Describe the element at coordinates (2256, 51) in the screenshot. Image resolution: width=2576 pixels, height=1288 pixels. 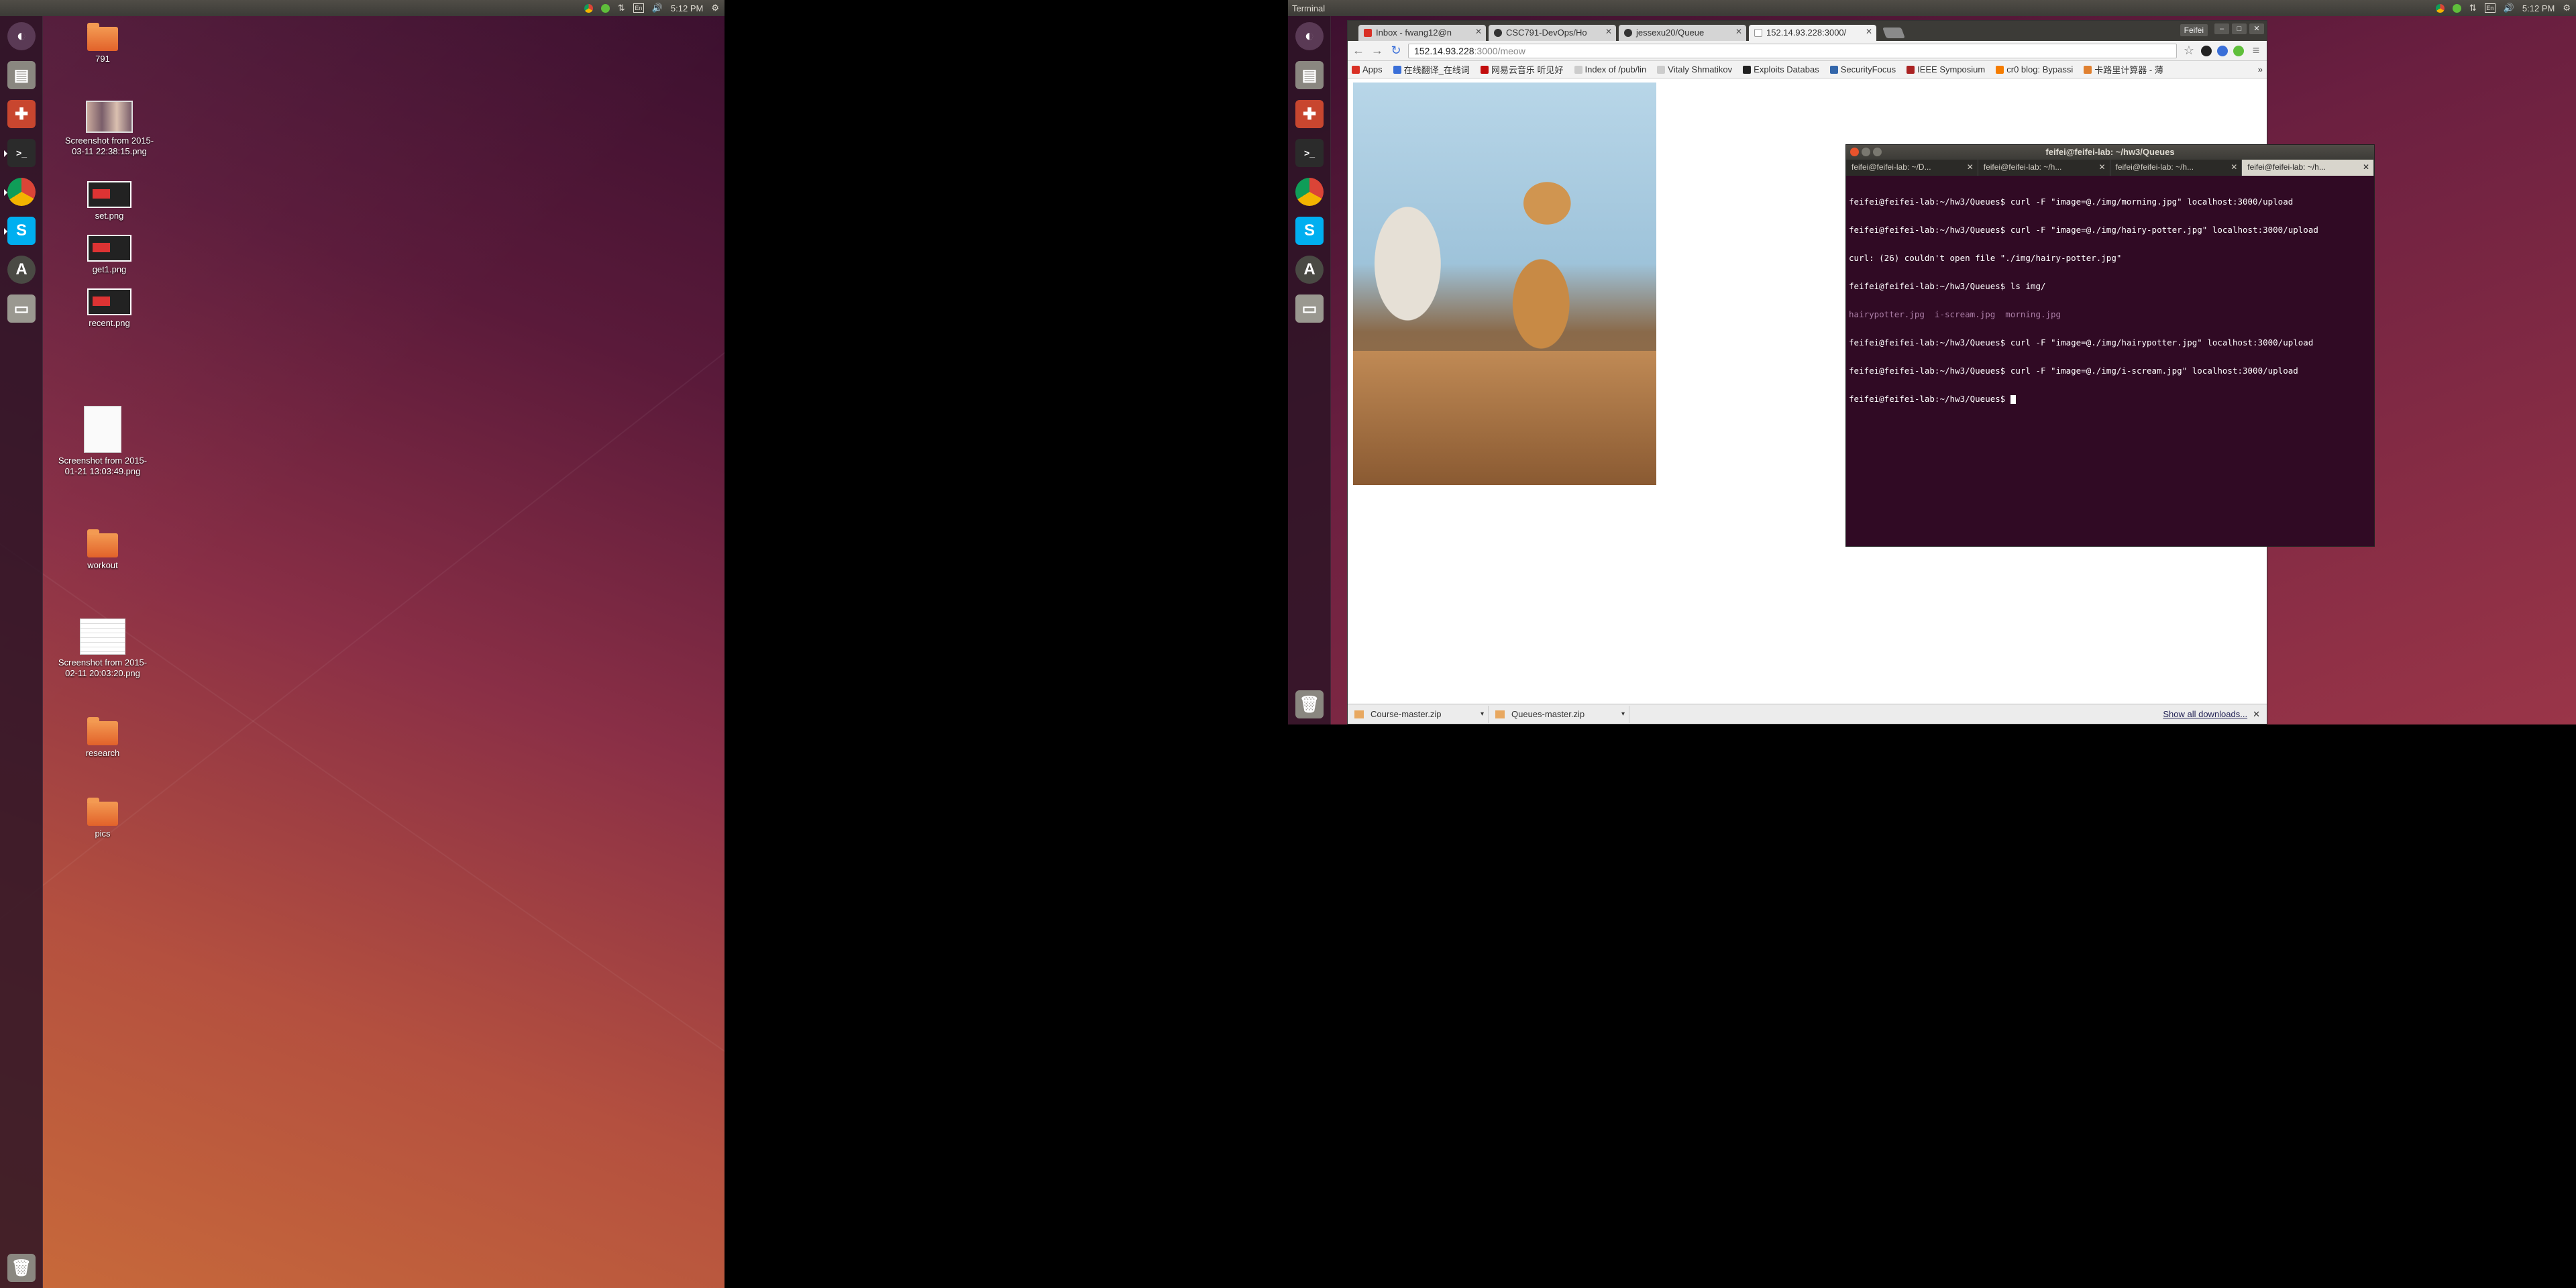
I see `menu-icon: ≡` at that location.